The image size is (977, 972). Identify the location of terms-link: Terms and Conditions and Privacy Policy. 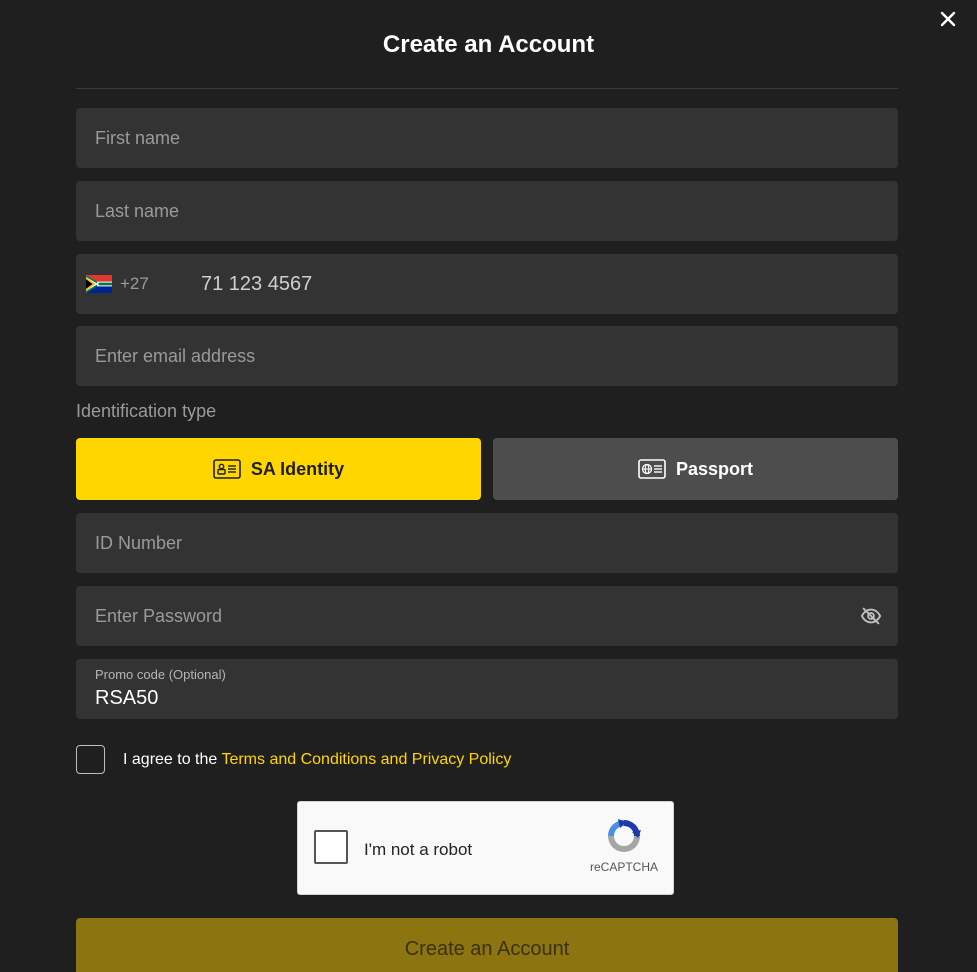
(366, 759).